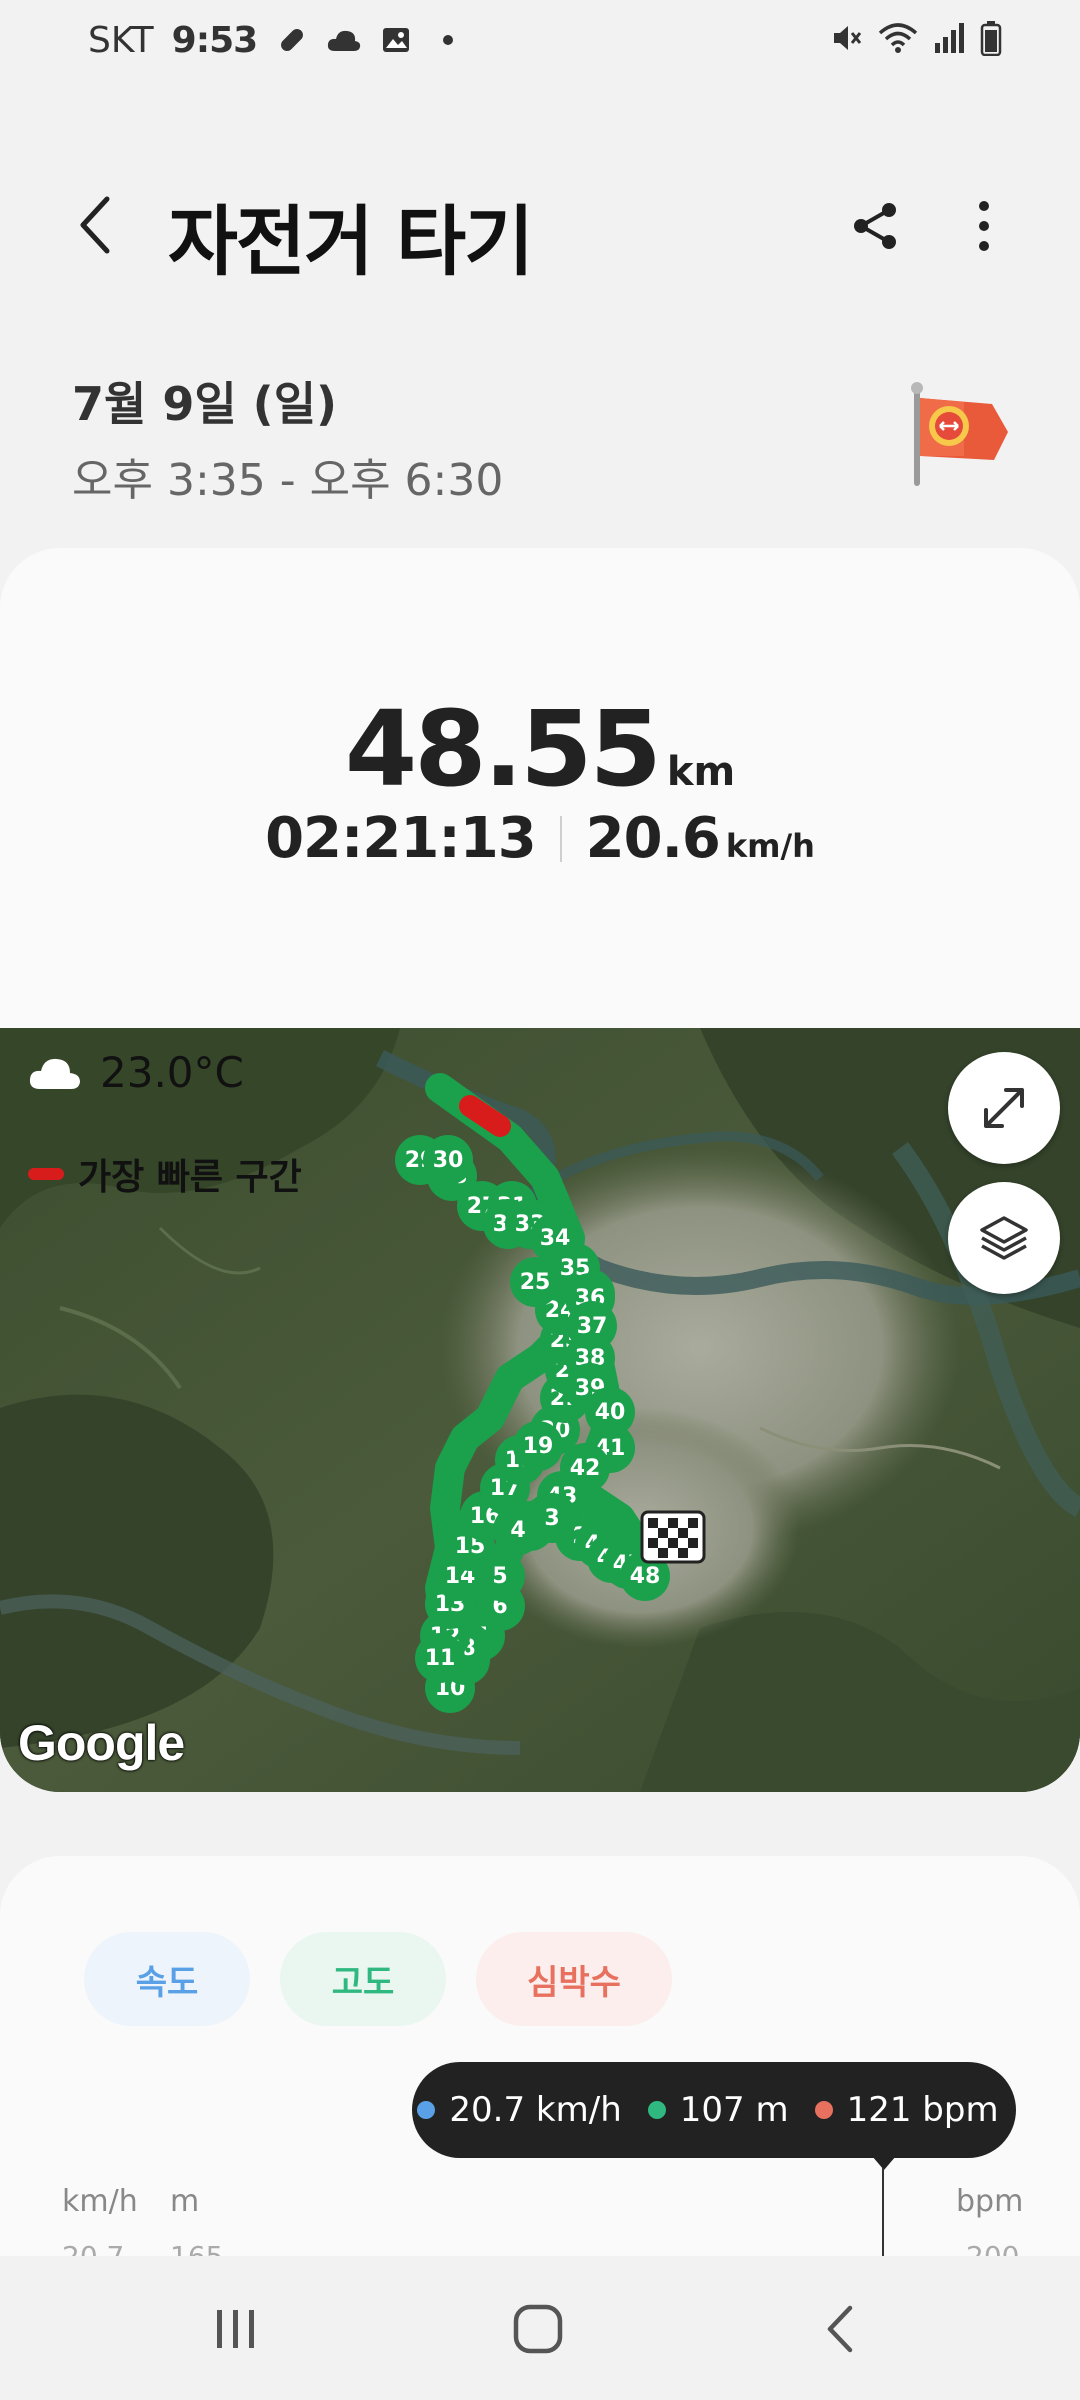 This screenshot has width=1080, height=2400. I want to click on duration-value: 02:21:13, so click(401, 838).